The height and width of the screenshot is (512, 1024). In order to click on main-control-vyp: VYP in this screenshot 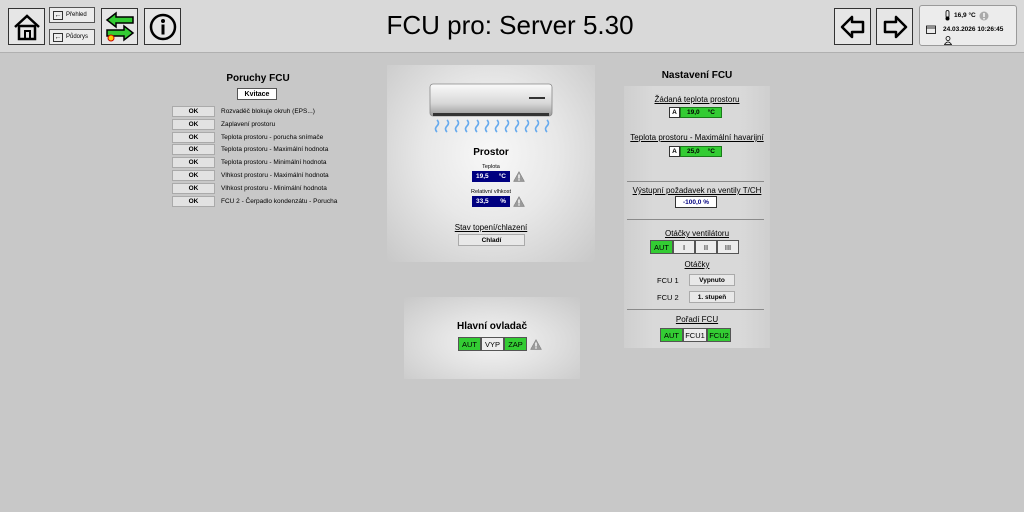, I will do `click(492, 344)`.